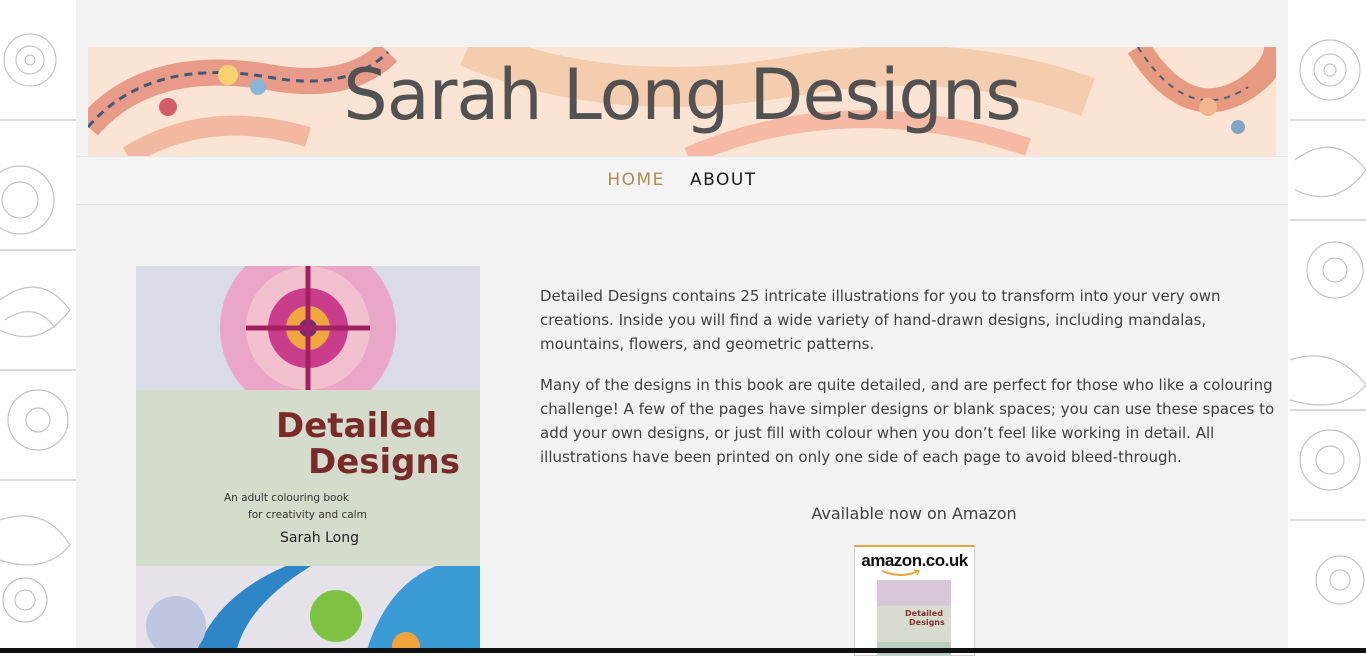 The image size is (1366, 656). I want to click on cover-bottom-art, so click(308, 609).